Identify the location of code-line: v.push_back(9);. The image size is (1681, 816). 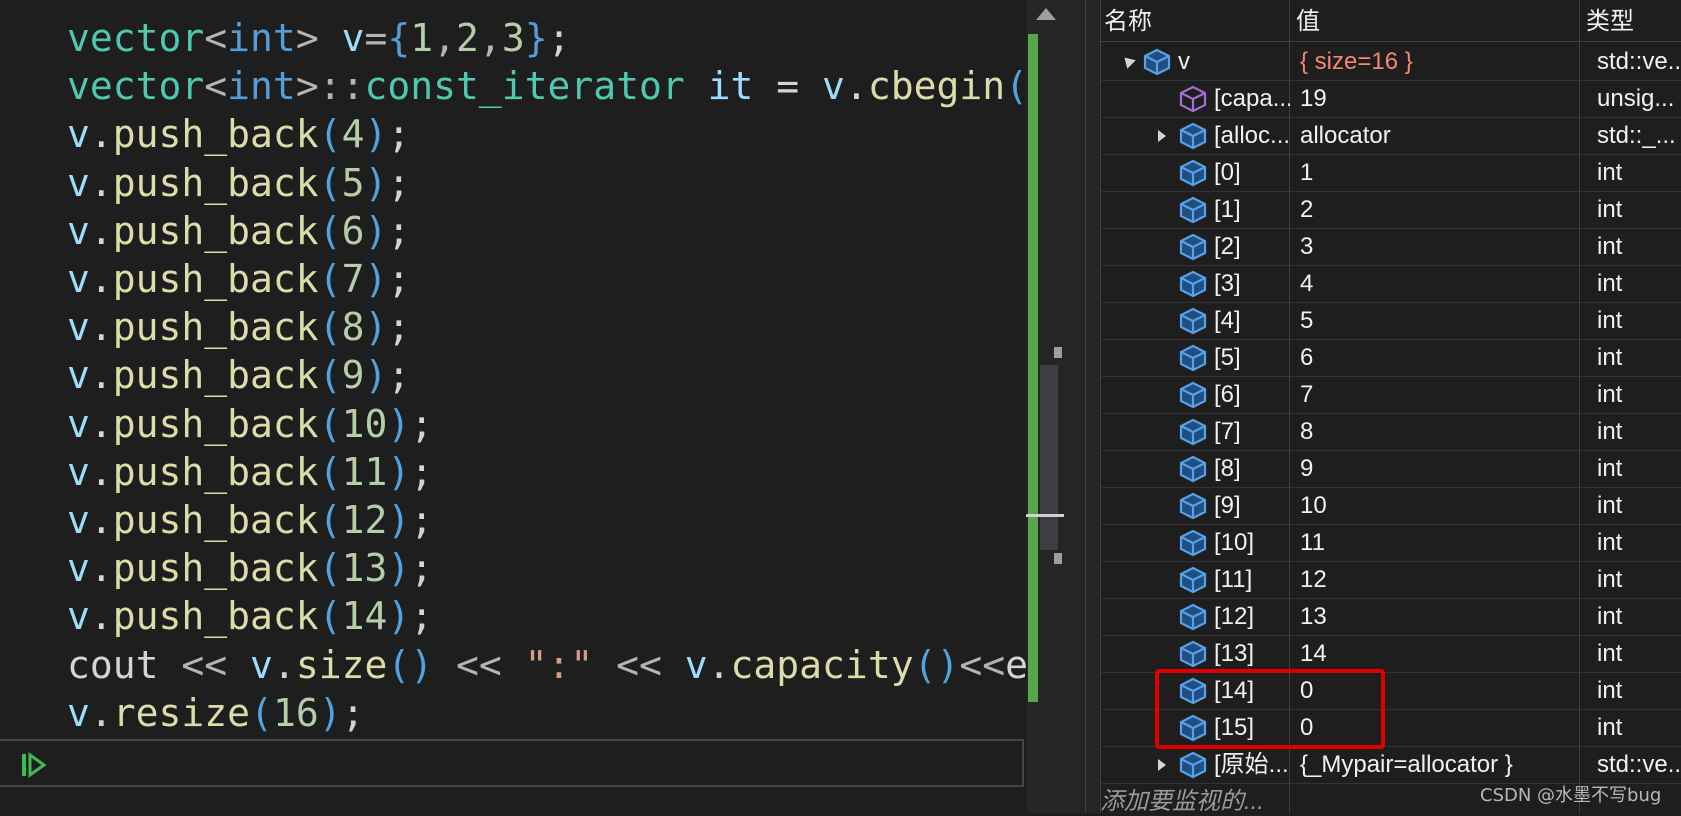
(238, 375).